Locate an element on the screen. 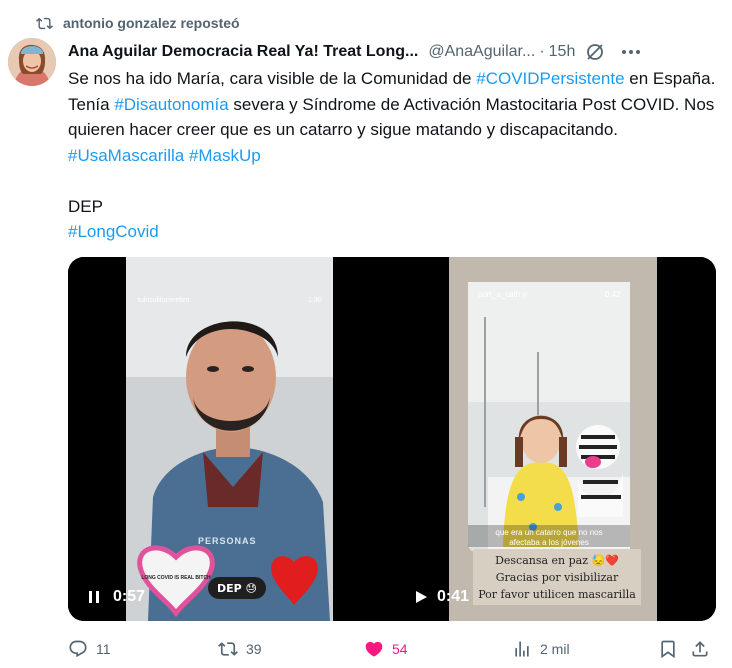 This screenshot has height=668, width=732. video-1-caption: DEP 😓 is located at coordinates (237, 588).